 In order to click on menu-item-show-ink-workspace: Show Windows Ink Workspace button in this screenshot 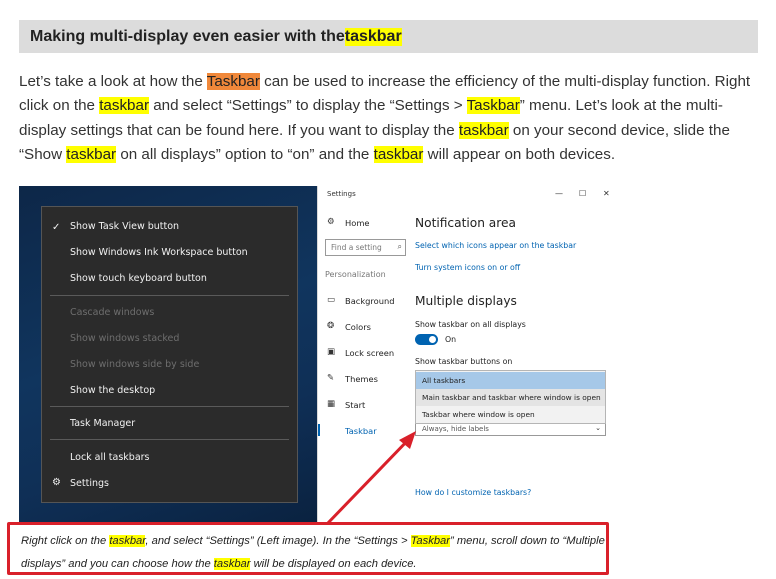, I will do `click(159, 252)`.